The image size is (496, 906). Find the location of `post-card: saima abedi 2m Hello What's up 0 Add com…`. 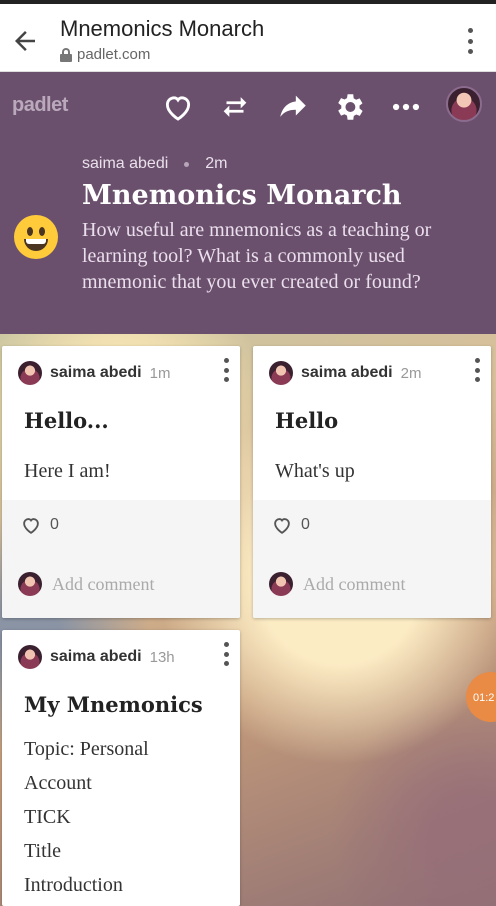

post-card: saima abedi 2m Hello What's up 0 Add com… is located at coordinates (372, 482).